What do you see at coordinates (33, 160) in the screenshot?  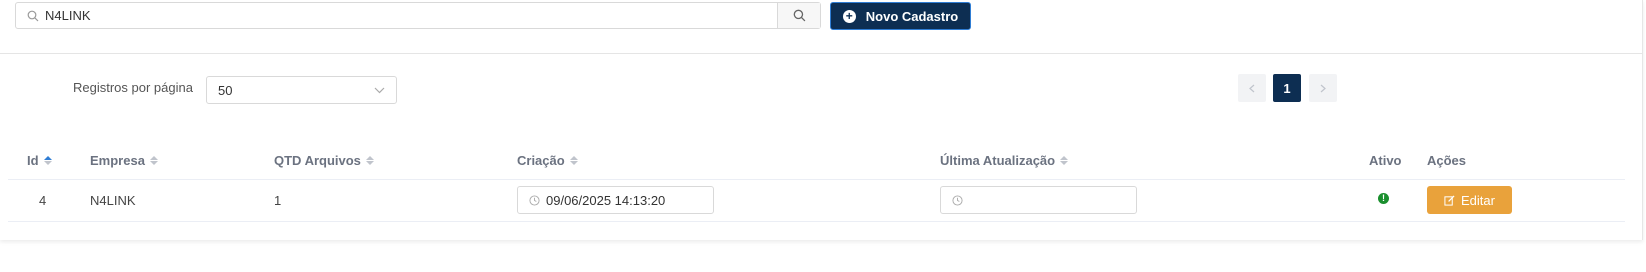 I see `header-id-label: Id` at bounding box center [33, 160].